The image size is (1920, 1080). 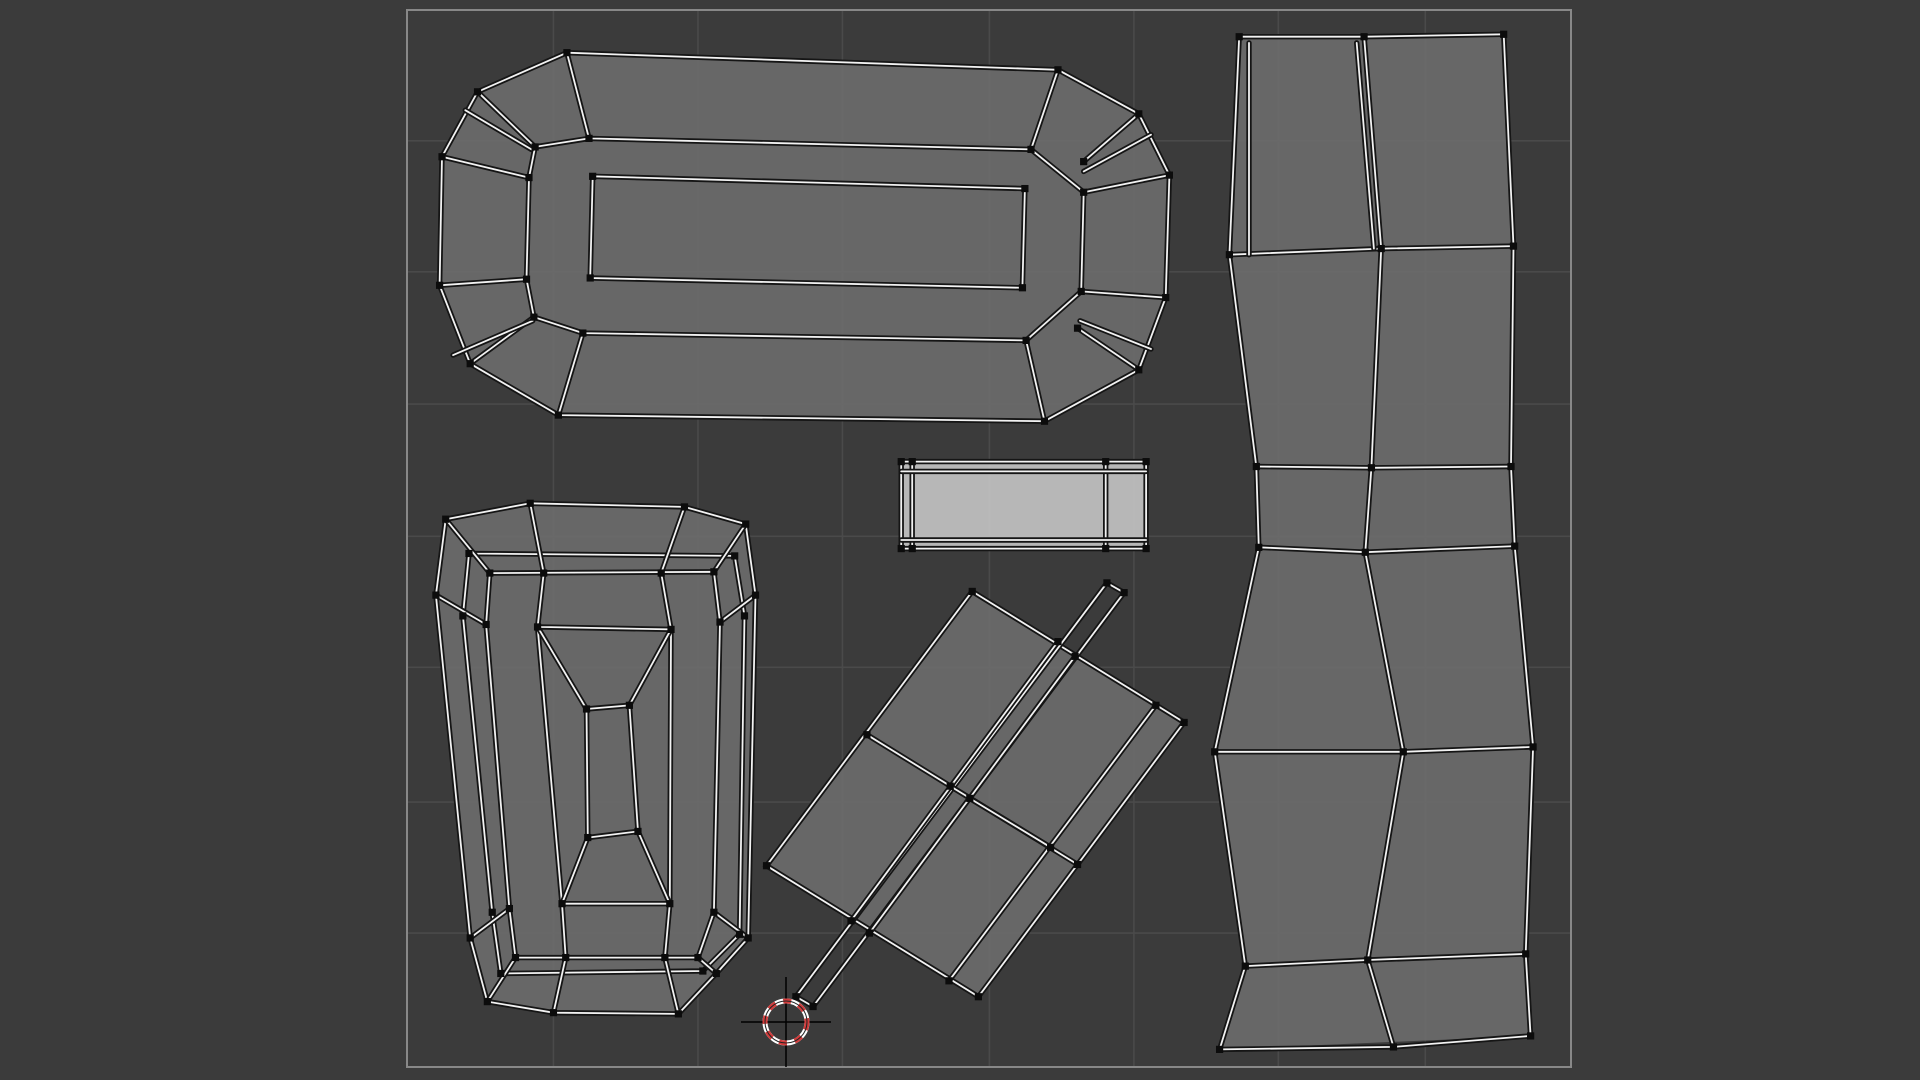 What do you see at coordinates (1024, 505) in the screenshot?
I see `small-selected-strip-face` at bounding box center [1024, 505].